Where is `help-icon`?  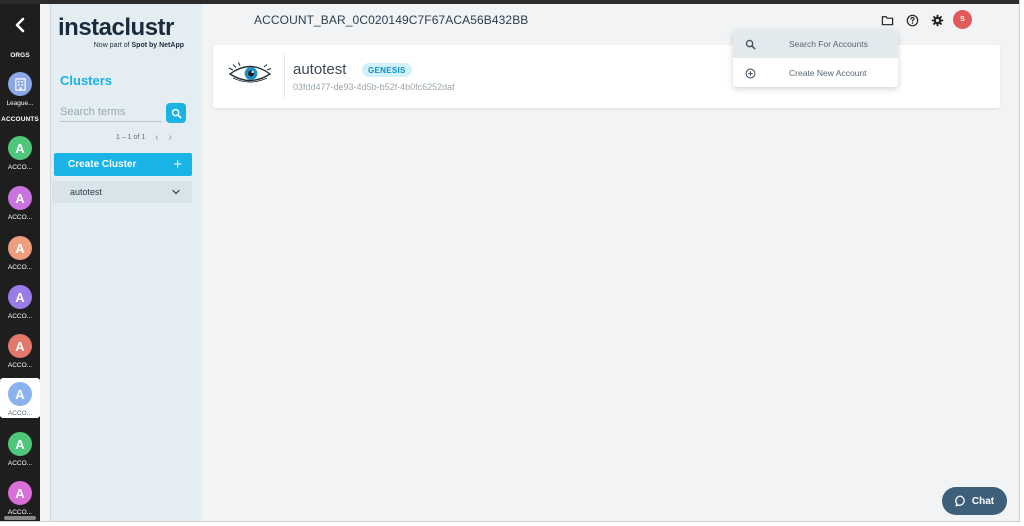
help-icon is located at coordinates (912, 20).